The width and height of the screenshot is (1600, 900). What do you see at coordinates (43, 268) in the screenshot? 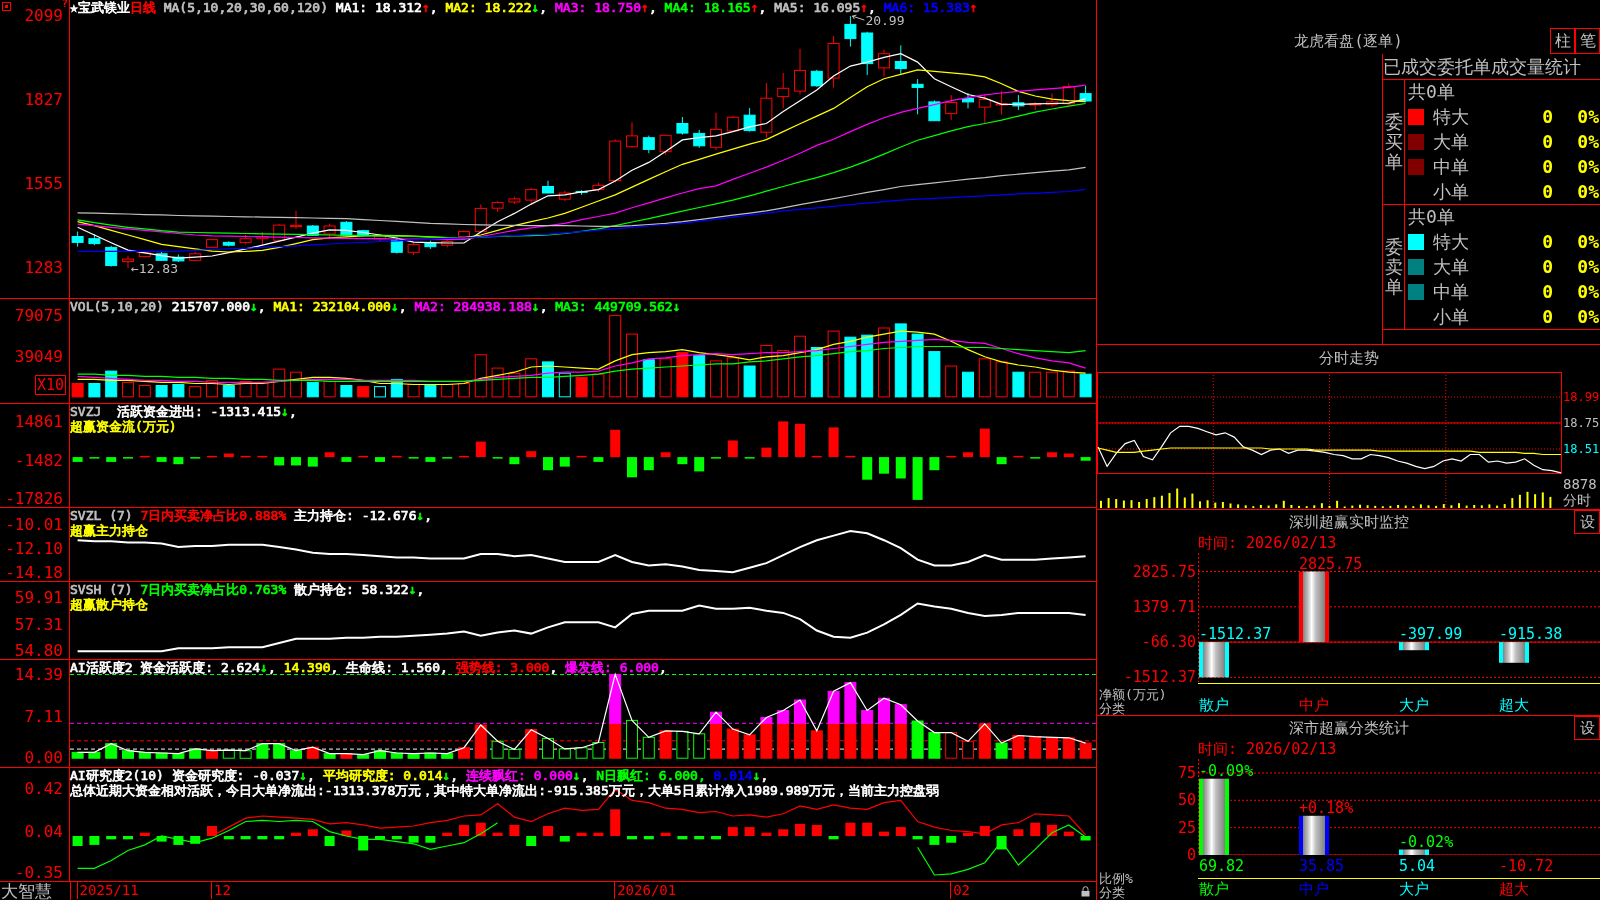
I see `axis-label: 1283` at bounding box center [43, 268].